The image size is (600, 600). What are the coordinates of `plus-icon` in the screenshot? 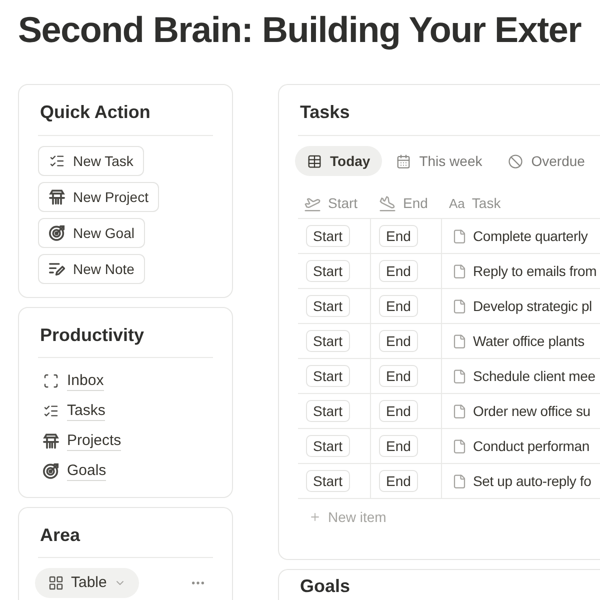 It's located at (315, 517).